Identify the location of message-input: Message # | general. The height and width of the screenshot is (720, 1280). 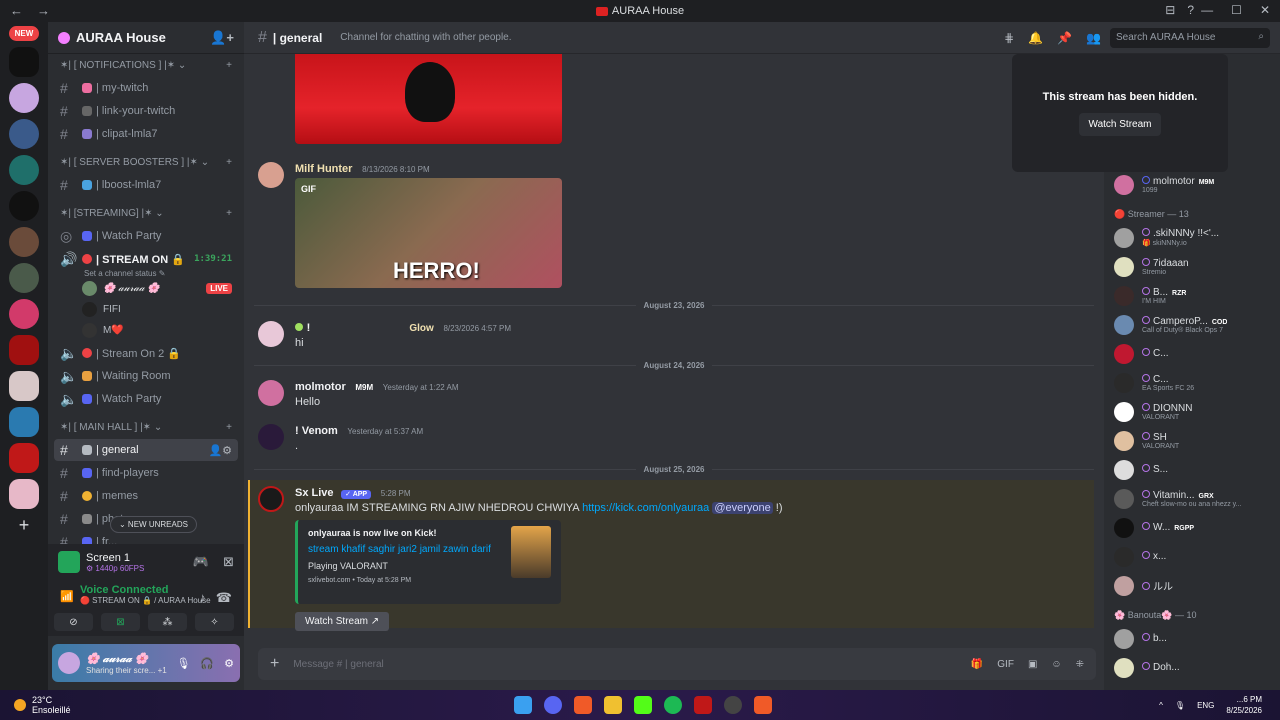
(338, 664).